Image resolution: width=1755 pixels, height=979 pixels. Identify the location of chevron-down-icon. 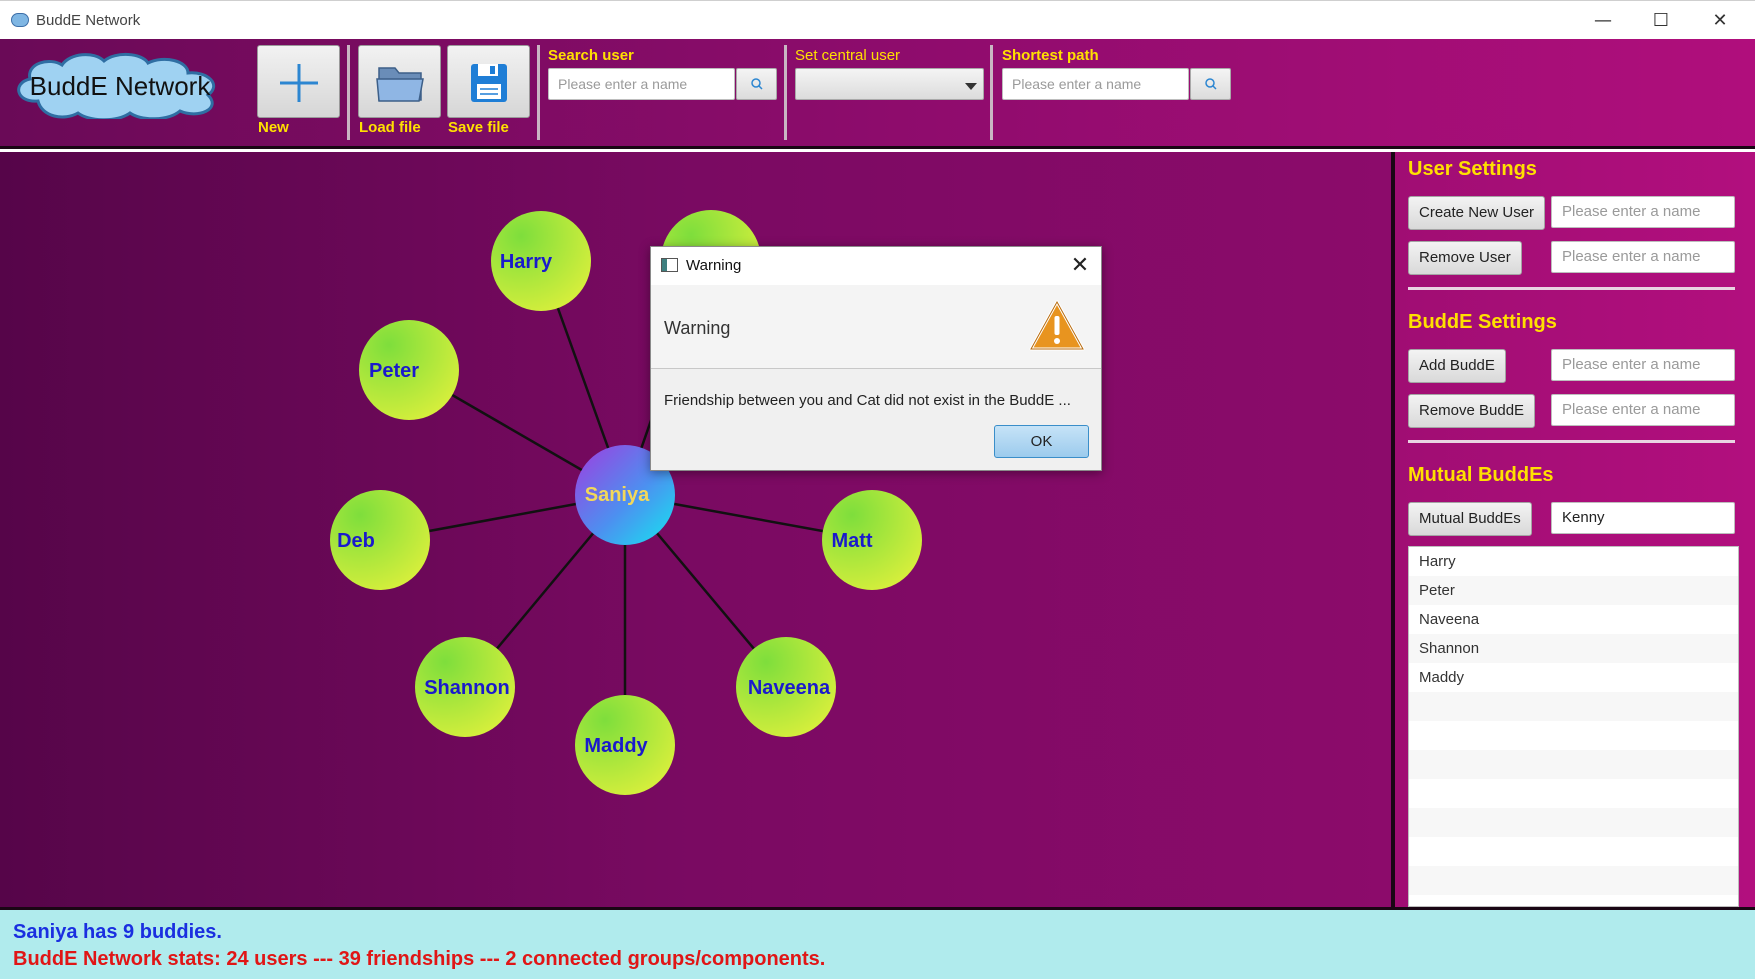
(971, 86).